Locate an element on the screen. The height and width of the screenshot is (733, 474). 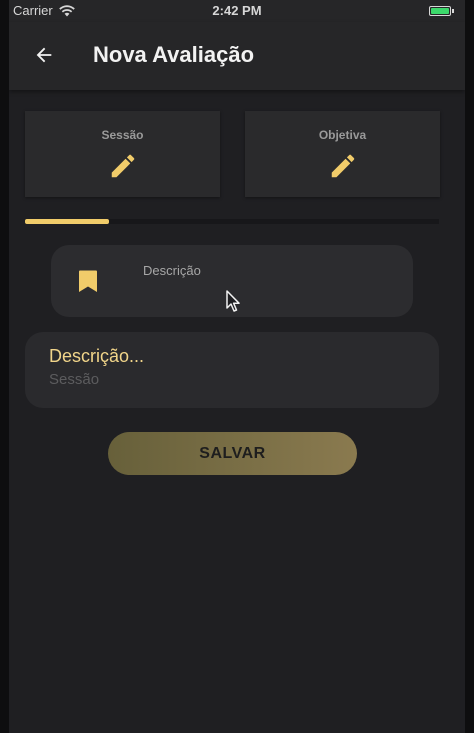
descricao-list-item: Descrição... Sessão is located at coordinates (232, 370).